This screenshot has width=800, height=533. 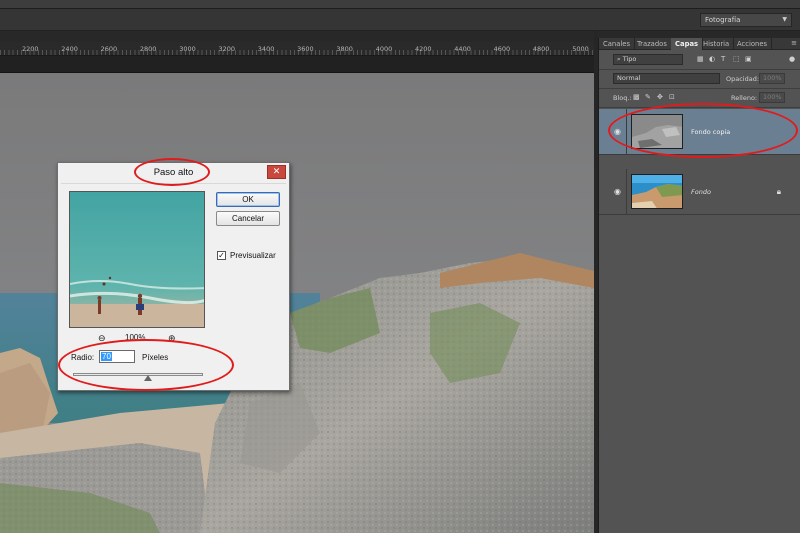 What do you see at coordinates (148, 49) in the screenshot?
I see `ruler-label: 2800` at bounding box center [148, 49].